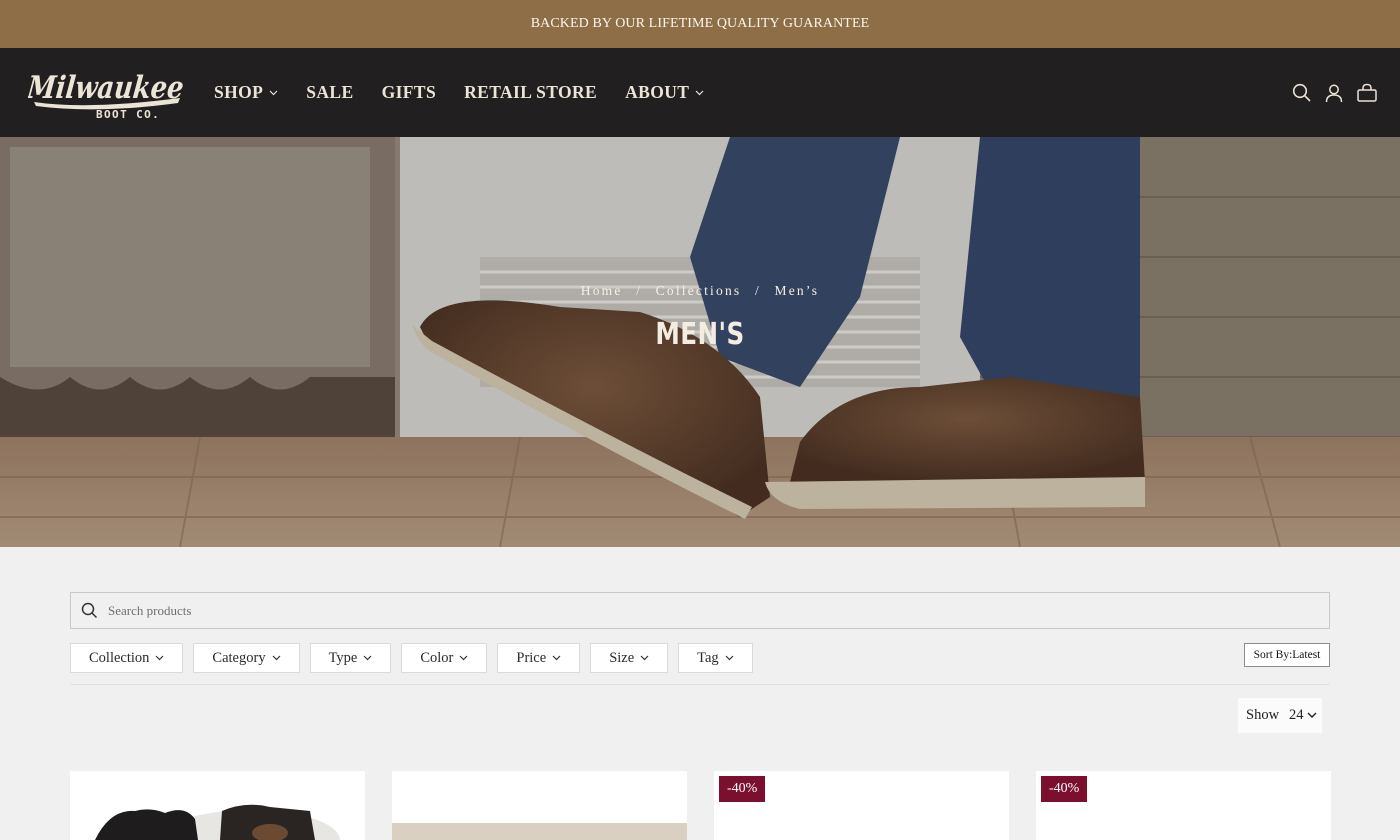 The image size is (1400, 840). I want to click on filter-color: Color, so click(444, 658).